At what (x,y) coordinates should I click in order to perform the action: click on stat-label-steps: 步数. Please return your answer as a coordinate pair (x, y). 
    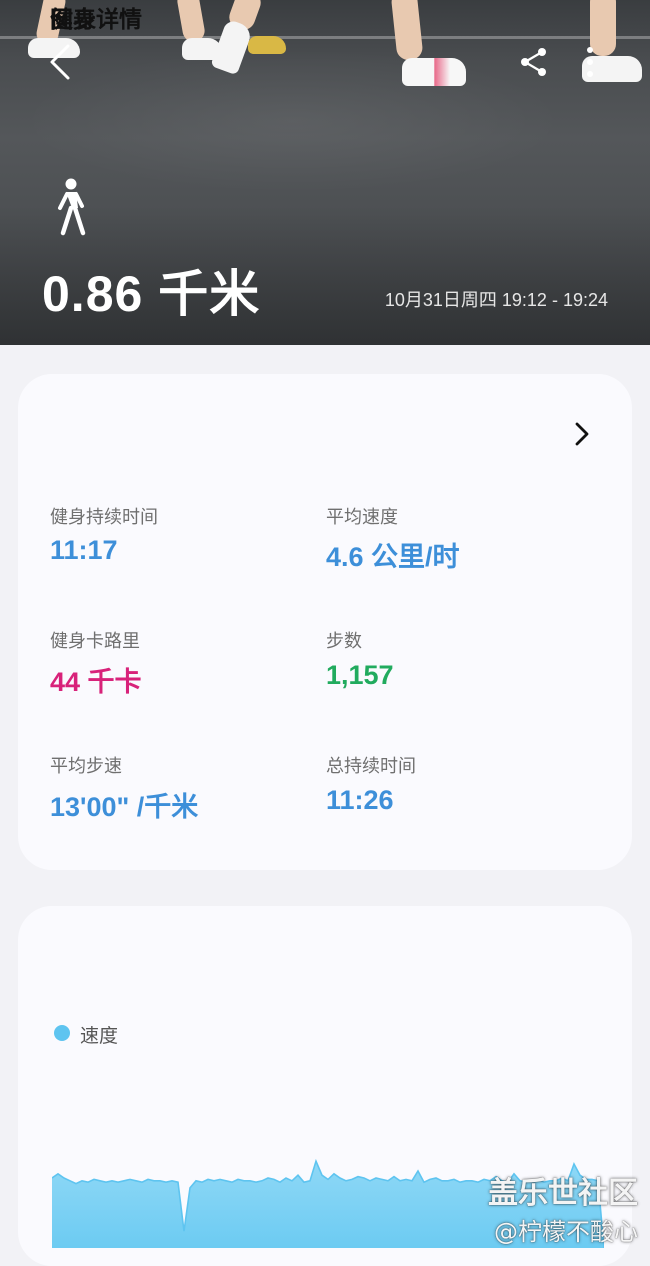
    Looking at the image, I should click on (344, 641).